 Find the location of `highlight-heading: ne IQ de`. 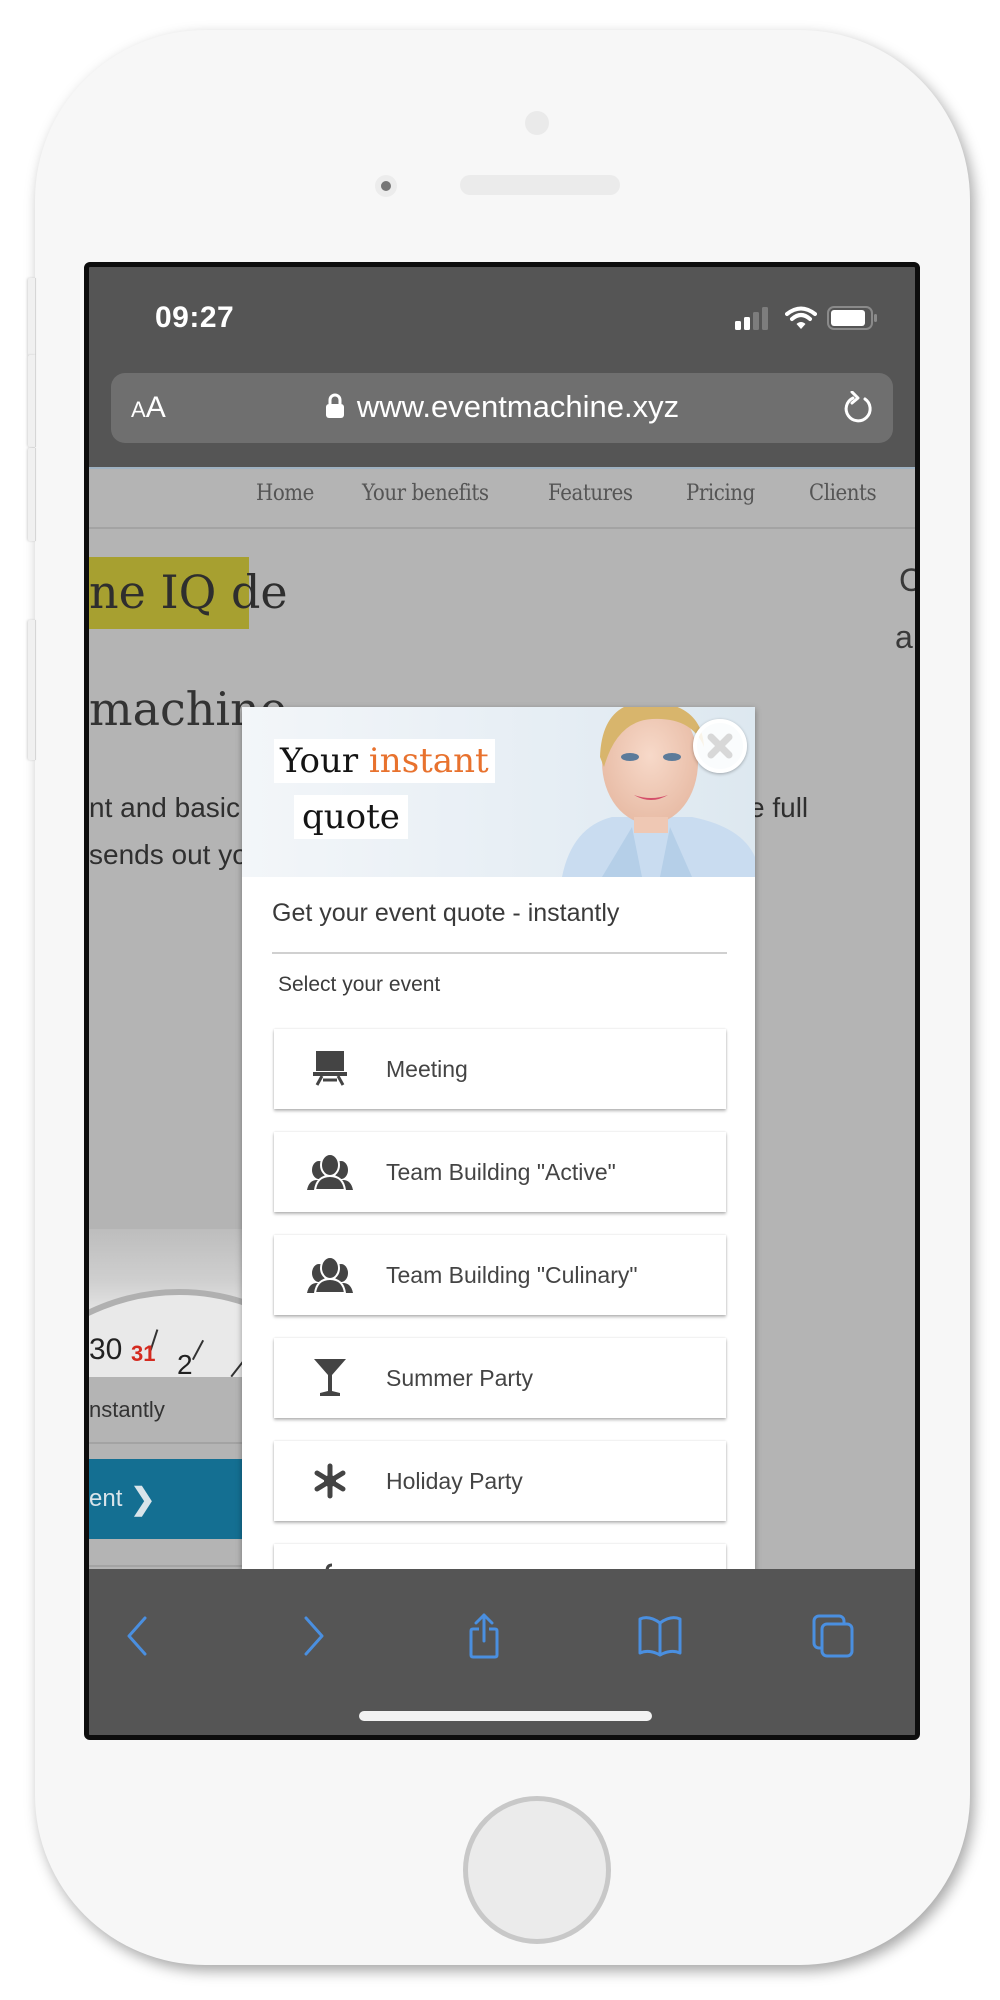

highlight-heading: ne IQ de is located at coordinates (188, 592).